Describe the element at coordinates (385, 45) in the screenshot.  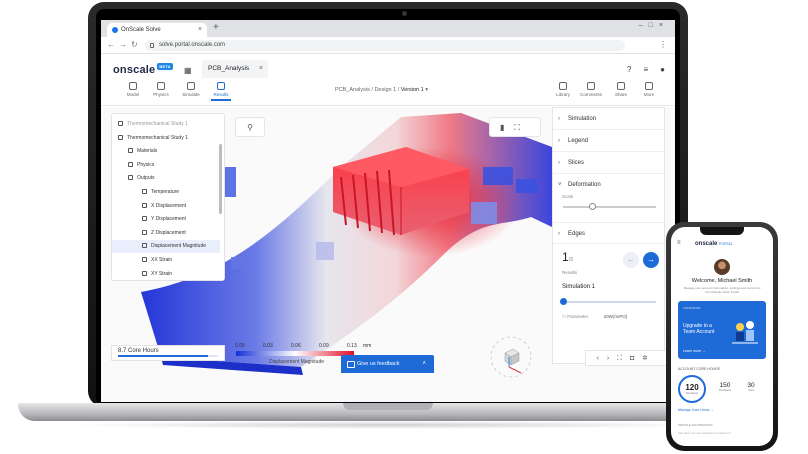
I see `address-bar: solve.portal.onscale.com` at that location.